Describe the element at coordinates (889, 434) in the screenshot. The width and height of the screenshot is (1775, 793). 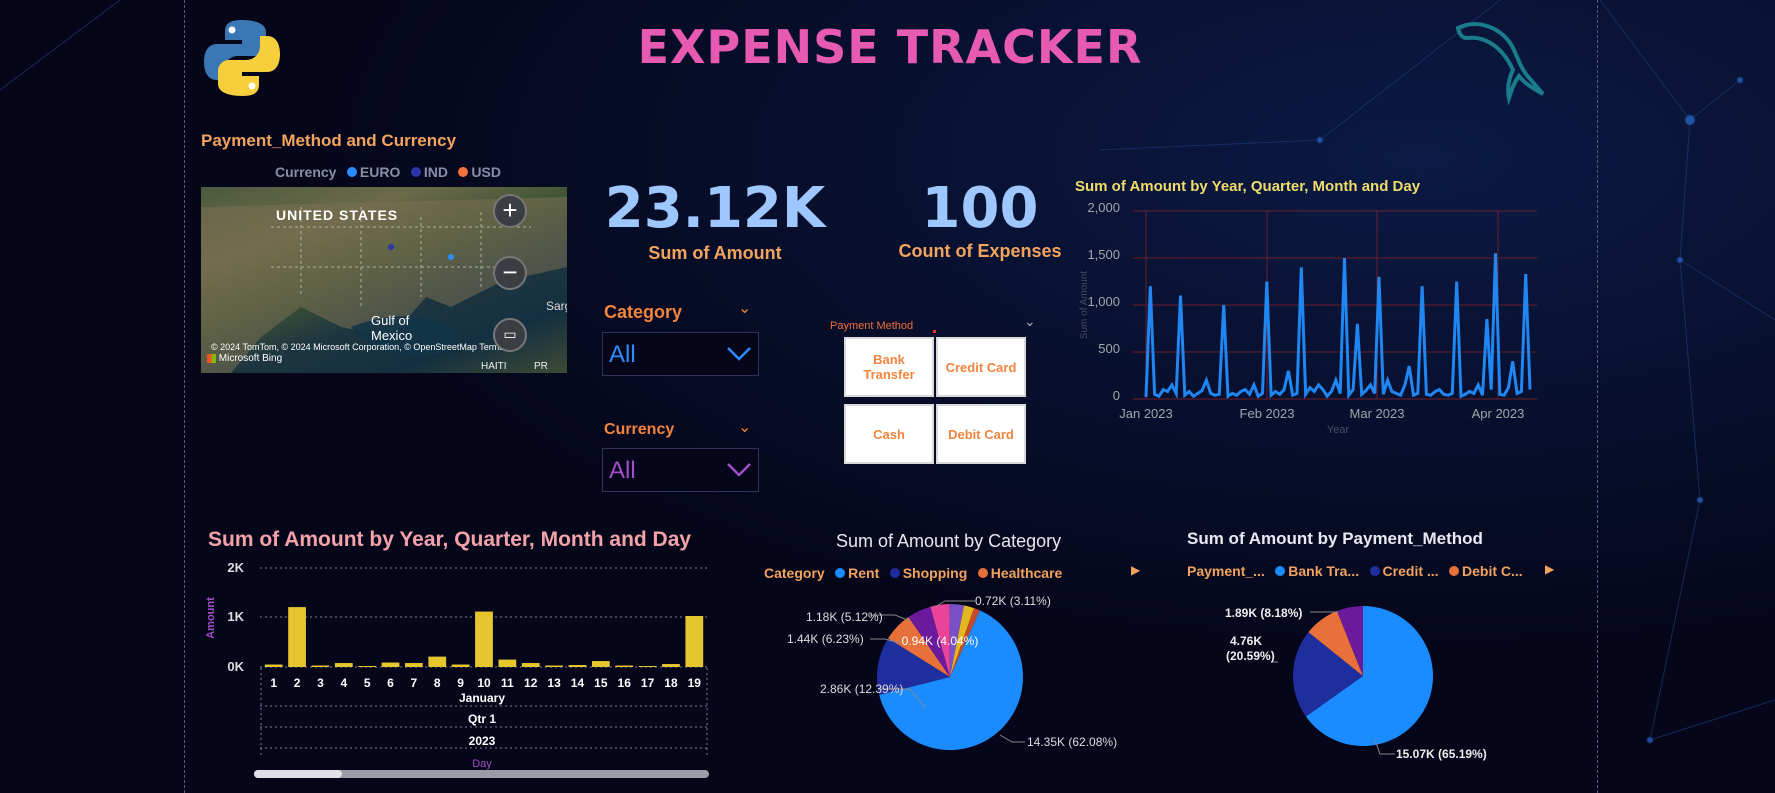
I see `payment-tile-cash: Cash` at that location.